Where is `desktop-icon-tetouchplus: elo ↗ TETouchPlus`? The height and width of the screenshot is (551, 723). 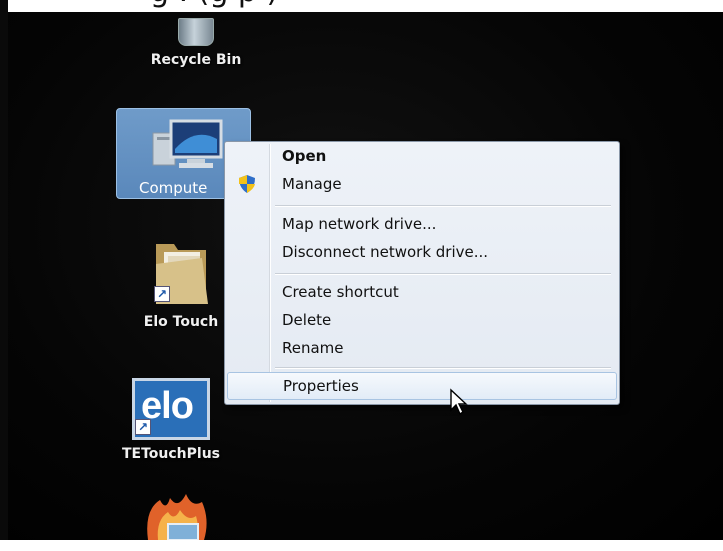
desktop-icon-tetouchplus: elo ↗ TETouchPlus is located at coordinates (171, 420).